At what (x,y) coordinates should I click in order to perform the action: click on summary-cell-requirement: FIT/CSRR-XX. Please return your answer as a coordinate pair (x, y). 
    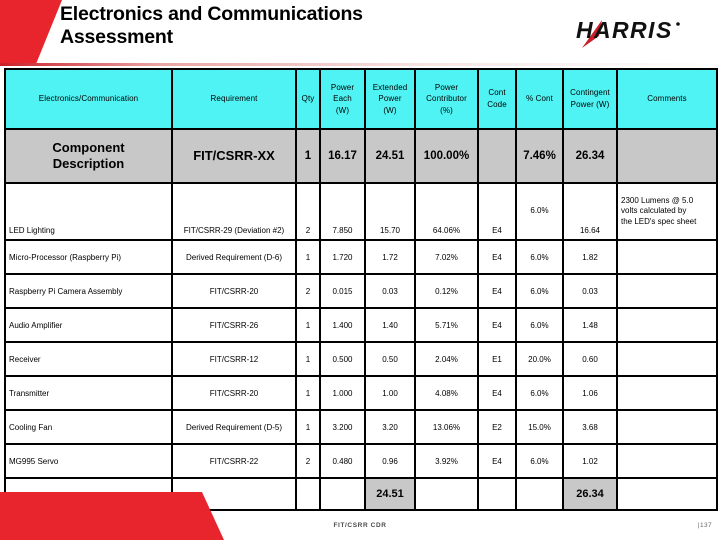
    Looking at the image, I should click on (234, 156).